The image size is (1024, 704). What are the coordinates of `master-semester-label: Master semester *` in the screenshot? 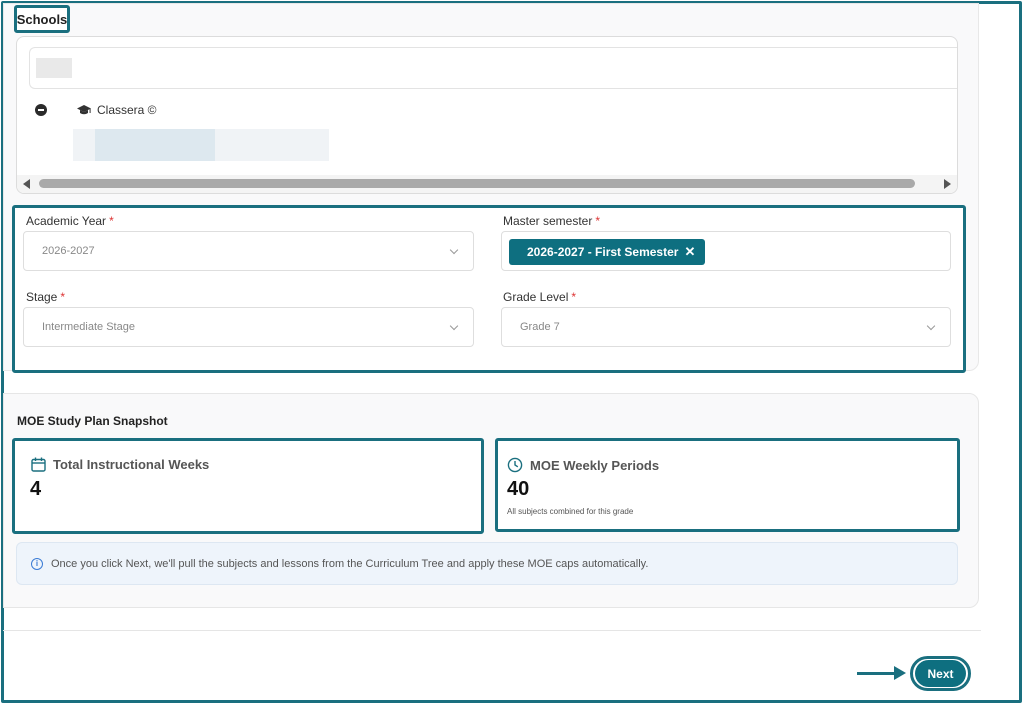 It's located at (552, 221).